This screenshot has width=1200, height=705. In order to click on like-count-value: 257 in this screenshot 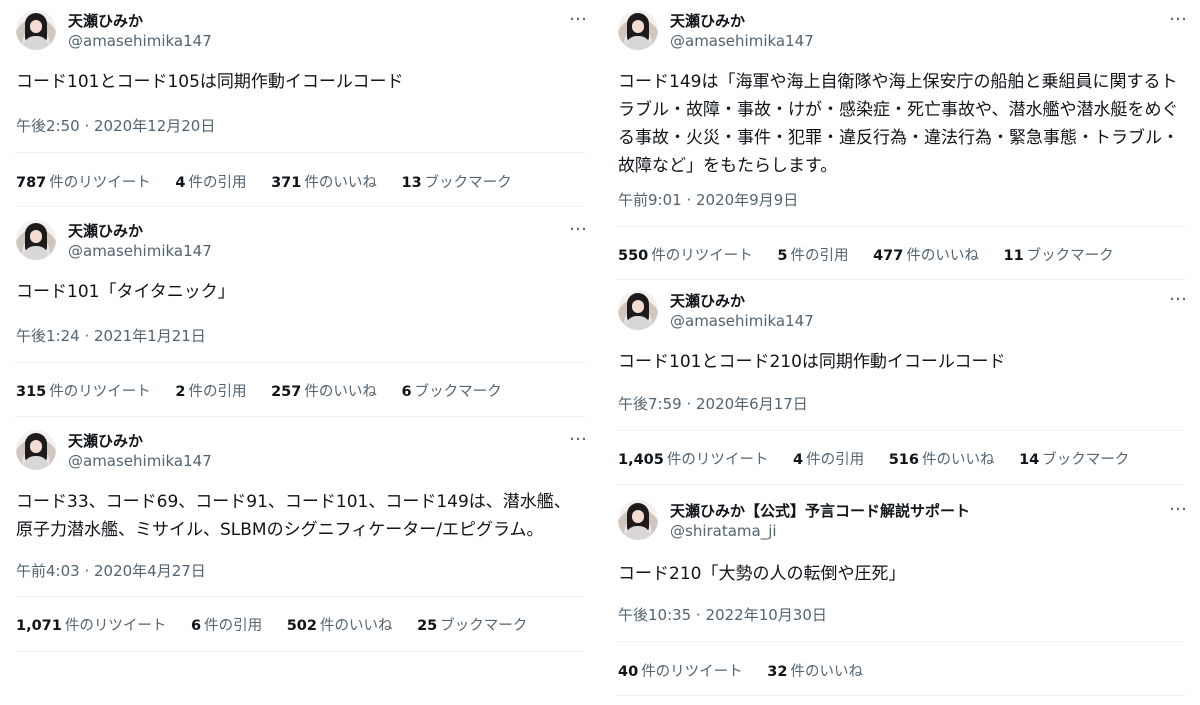, I will do `click(286, 392)`.